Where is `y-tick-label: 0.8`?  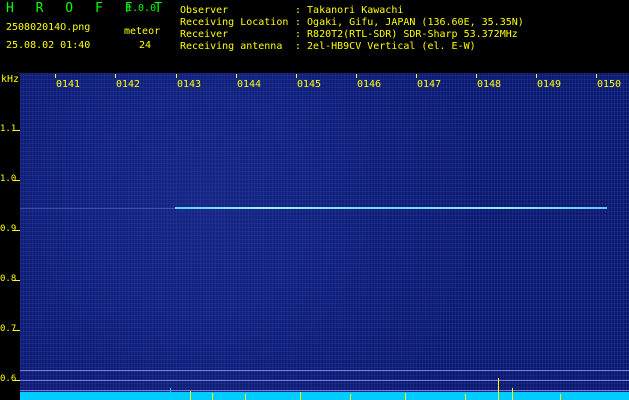
y-tick-label: 0.8 is located at coordinates (8, 279).